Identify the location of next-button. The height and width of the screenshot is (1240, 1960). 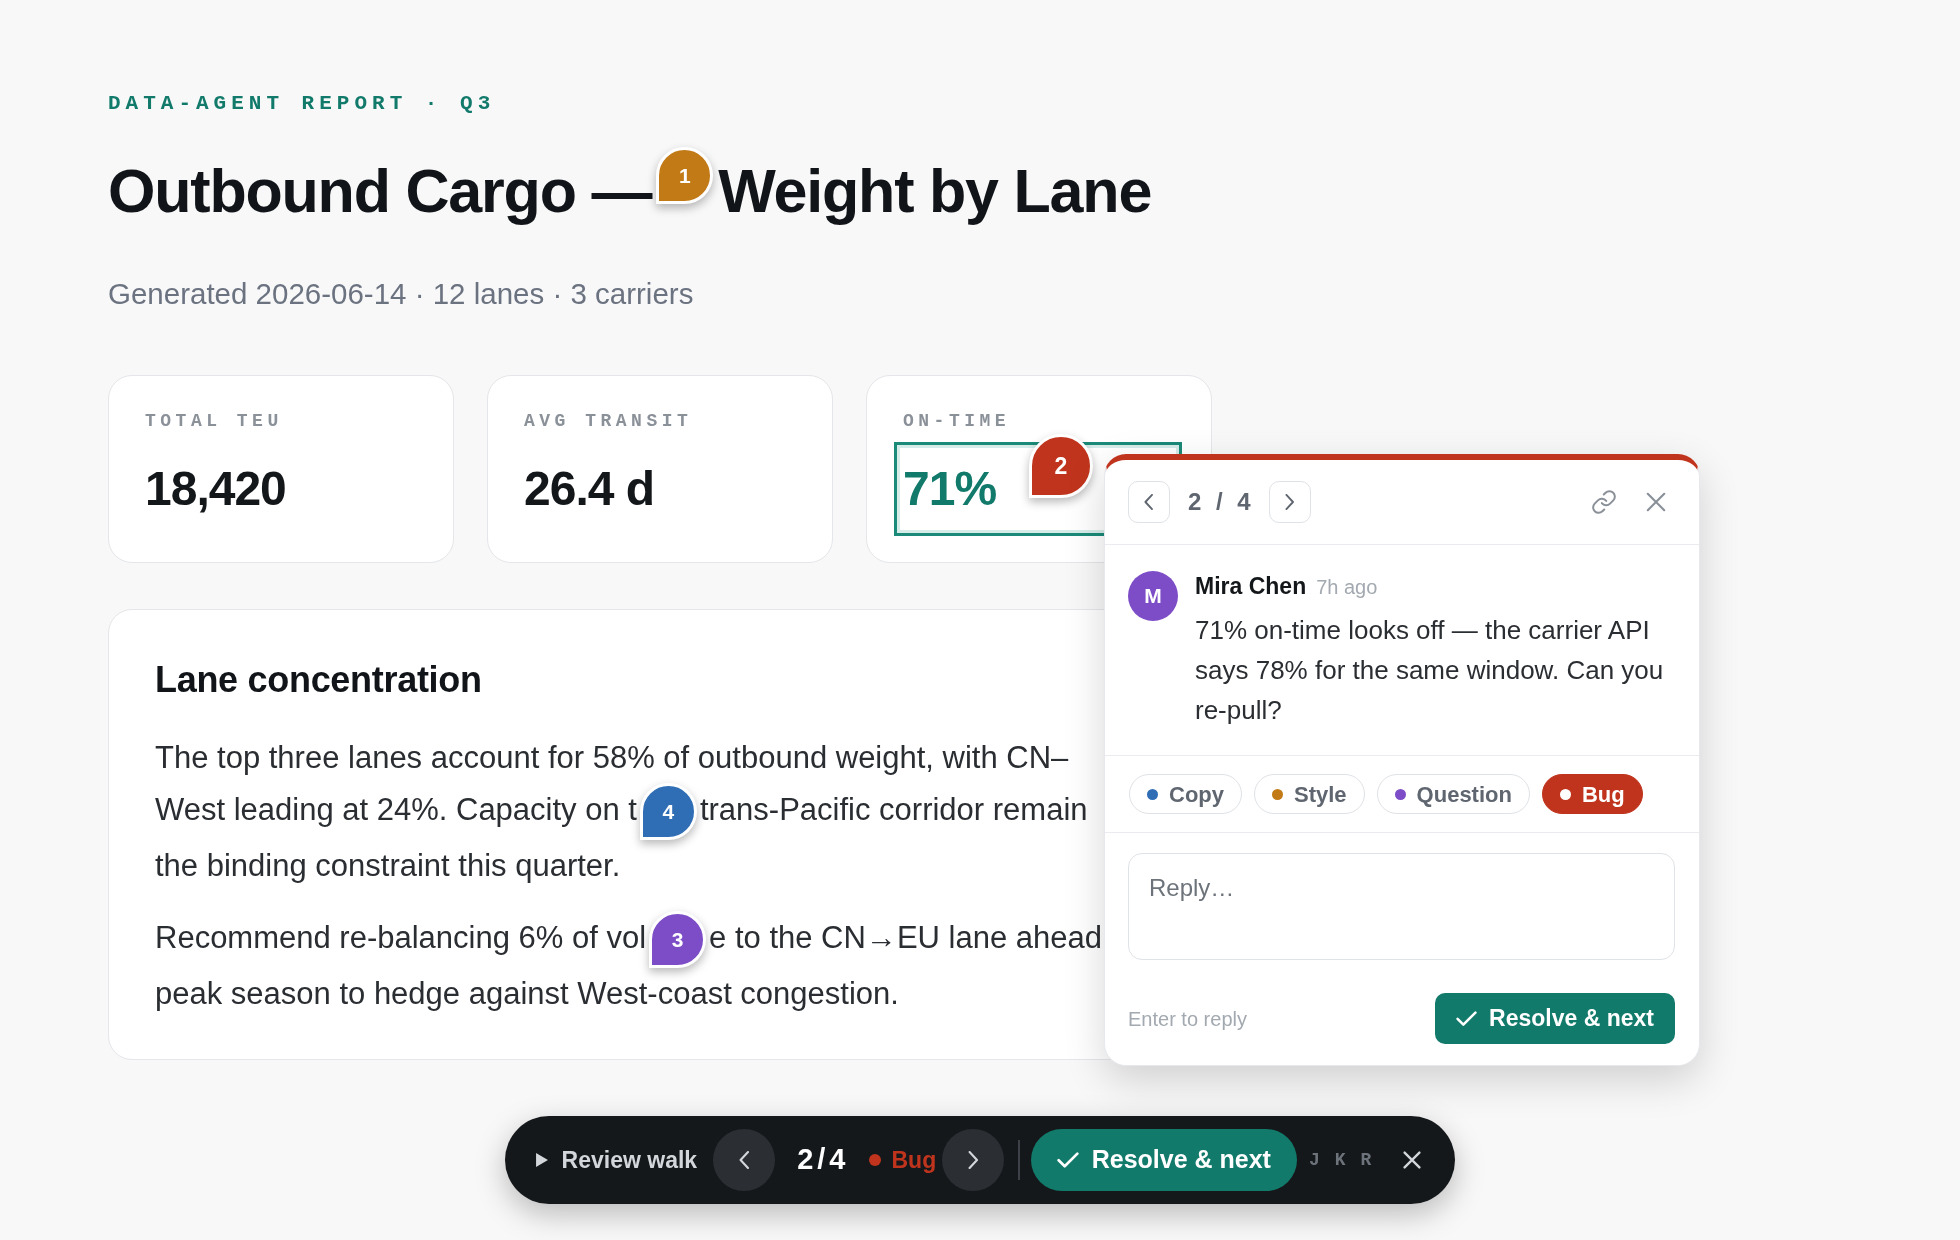
(1289, 502).